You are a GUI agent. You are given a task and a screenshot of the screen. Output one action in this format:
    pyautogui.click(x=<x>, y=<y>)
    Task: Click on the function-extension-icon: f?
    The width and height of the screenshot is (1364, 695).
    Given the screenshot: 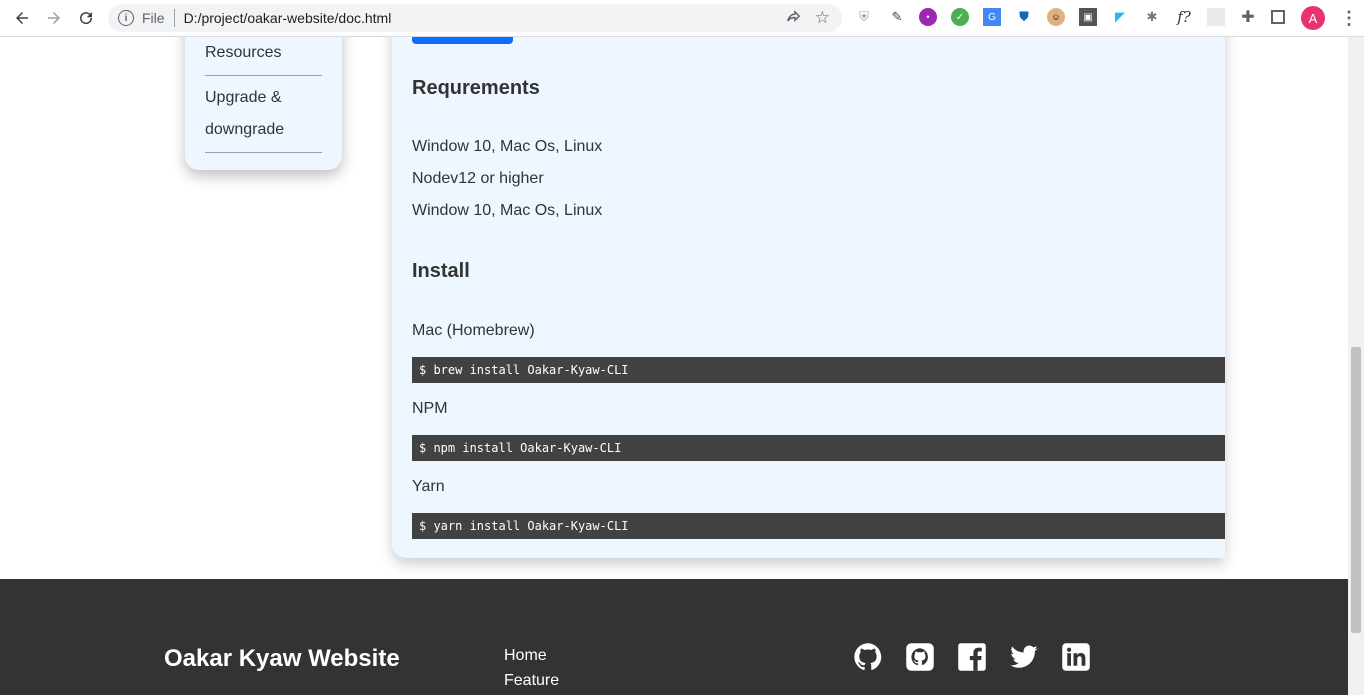 What is the action you would take?
    pyautogui.click(x=1184, y=17)
    